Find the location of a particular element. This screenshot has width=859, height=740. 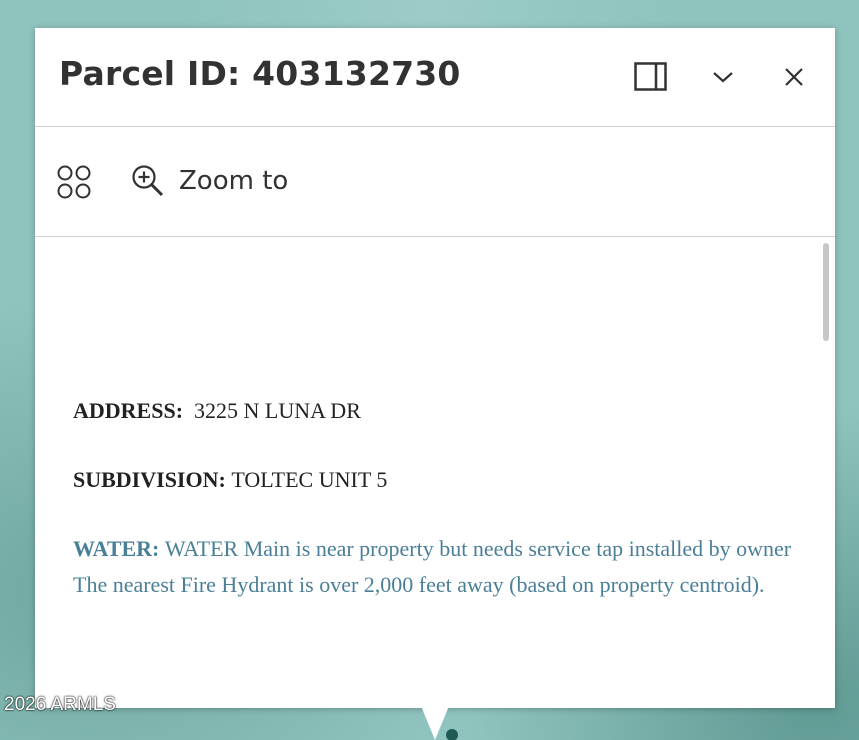

water-label: WATER: is located at coordinates (116, 548).